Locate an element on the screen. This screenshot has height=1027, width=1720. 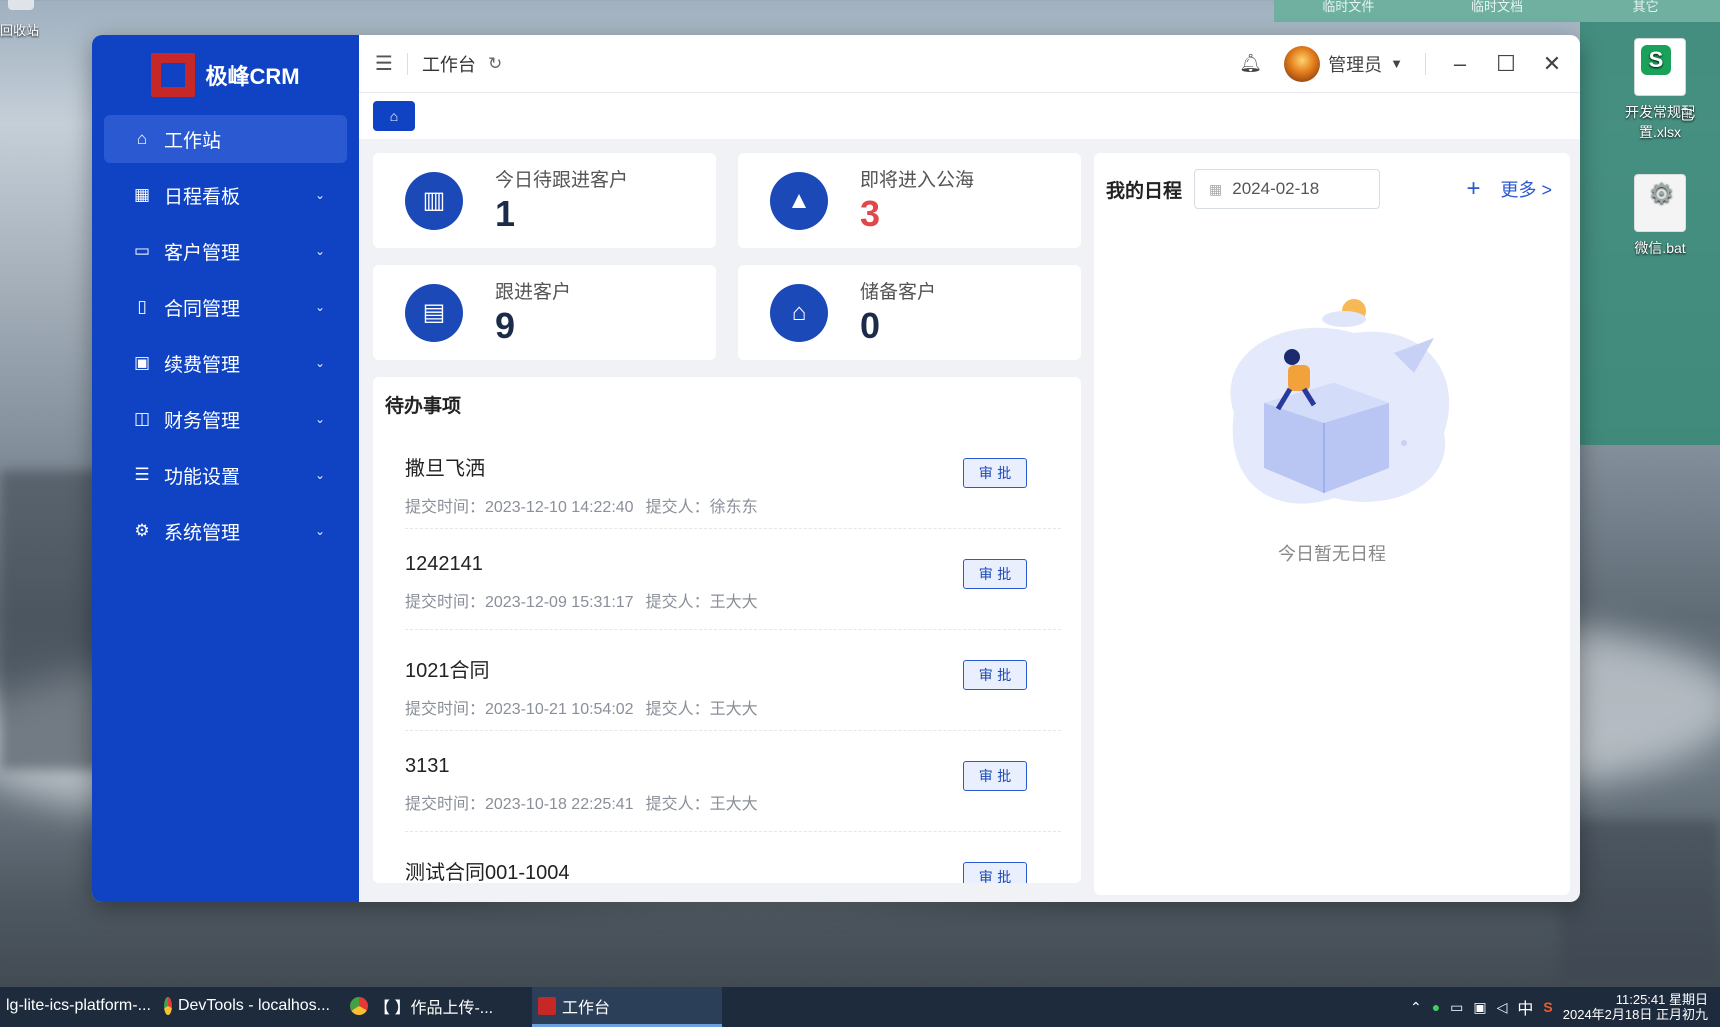
clock: 11:25:41 星期日 2024年2月18日 正月初九 is located at coordinates (1635, 1007).